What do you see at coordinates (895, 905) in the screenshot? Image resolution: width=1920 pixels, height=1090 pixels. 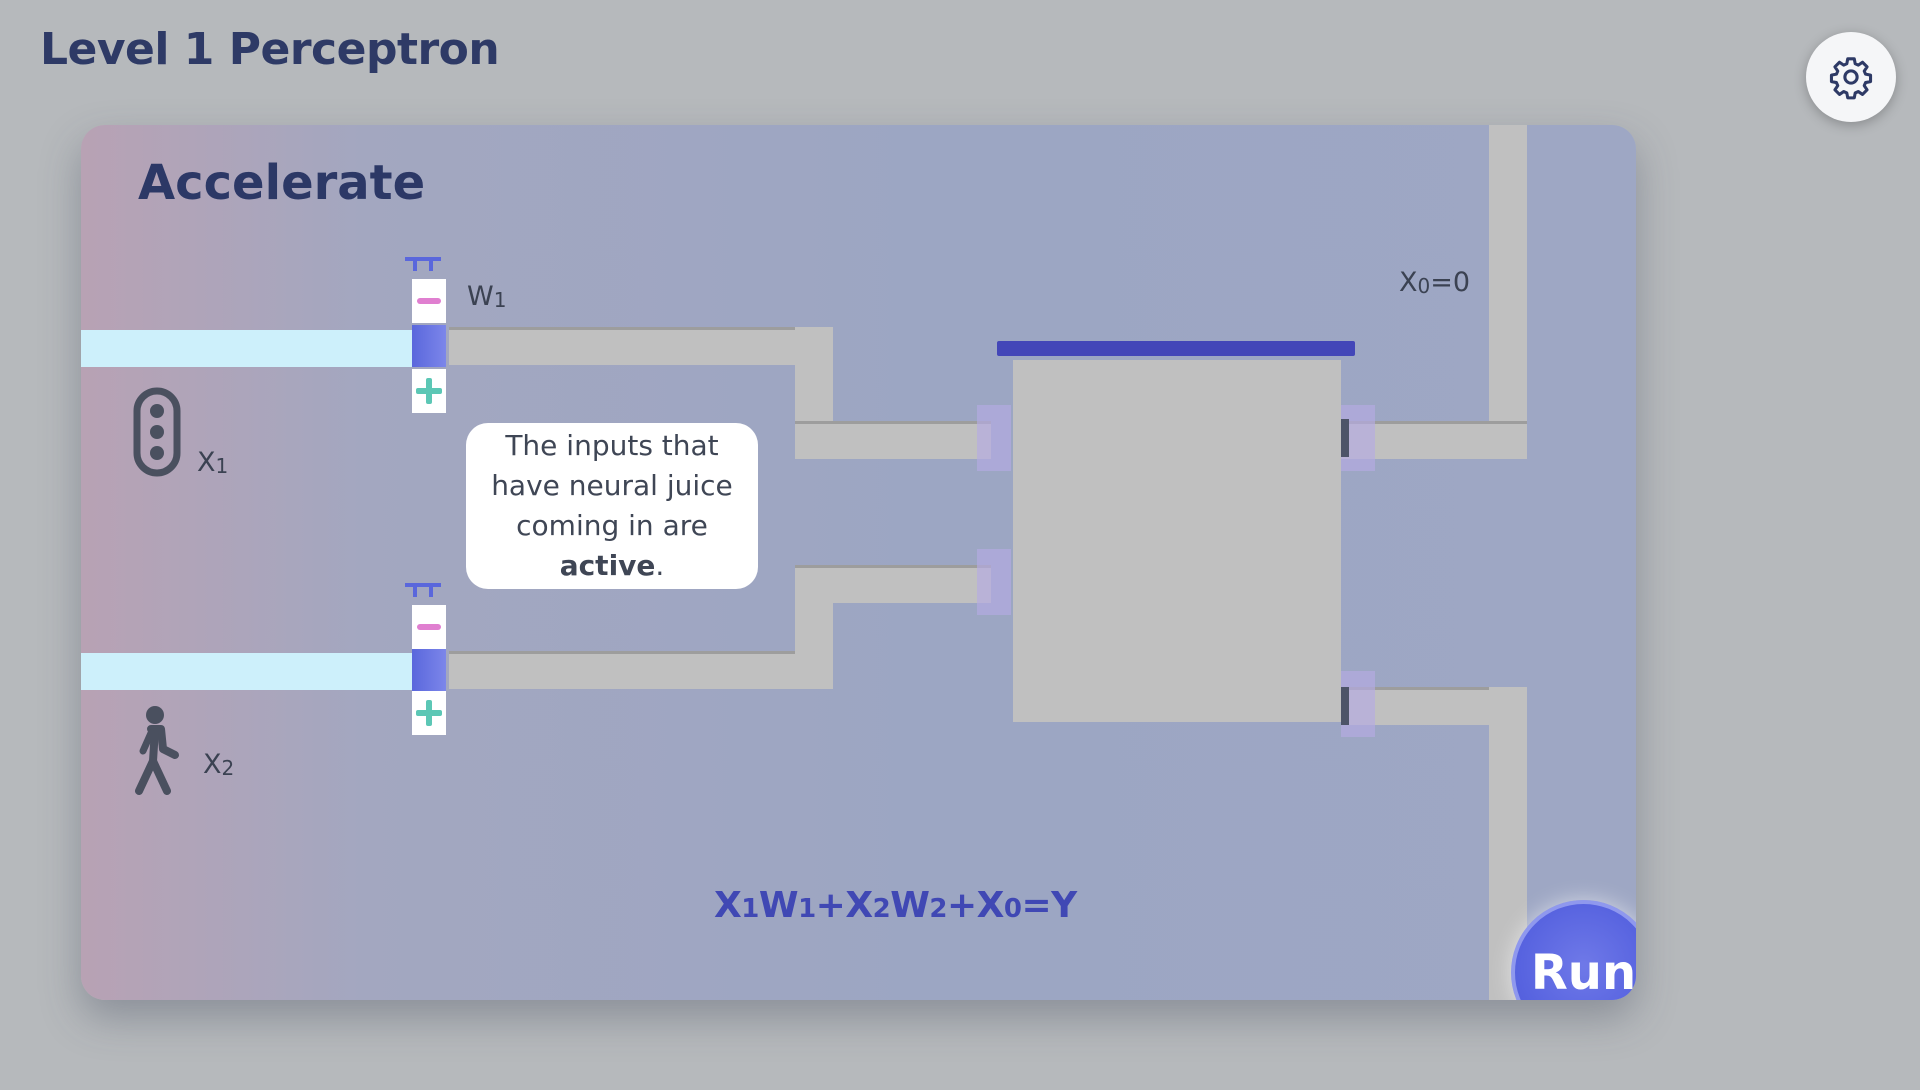 I see `perceptron-formula: X1W1+X2W2+X0=Y` at bounding box center [895, 905].